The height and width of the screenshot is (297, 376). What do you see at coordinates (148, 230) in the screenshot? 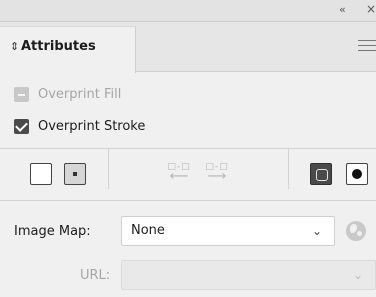
I see `image-map-value: None` at bounding box center [148, 230].